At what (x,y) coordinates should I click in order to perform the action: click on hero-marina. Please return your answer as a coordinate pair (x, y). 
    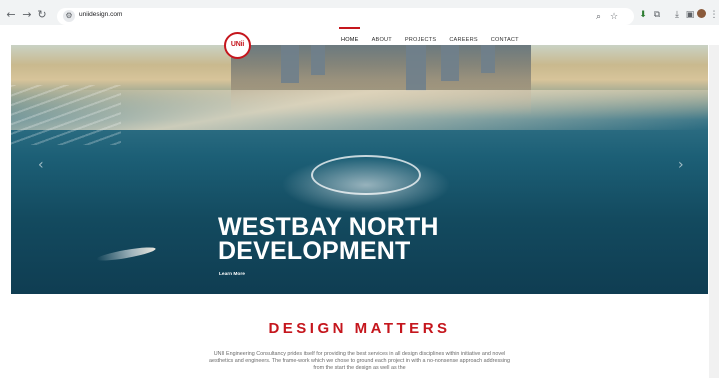
    Looking at the image, I should click on (66, 115).